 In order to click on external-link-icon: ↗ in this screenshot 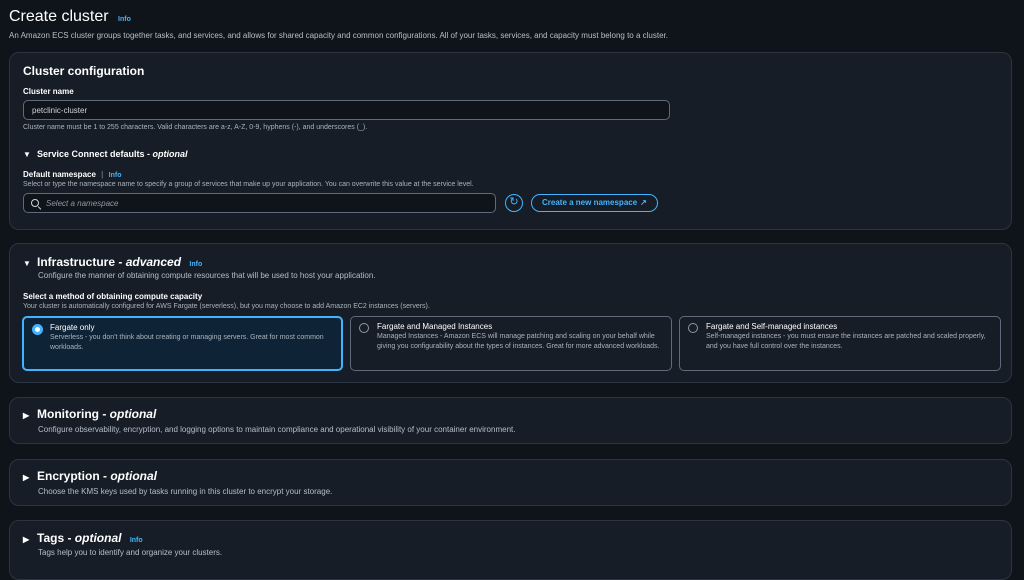, I will do `click(643, 202)`.